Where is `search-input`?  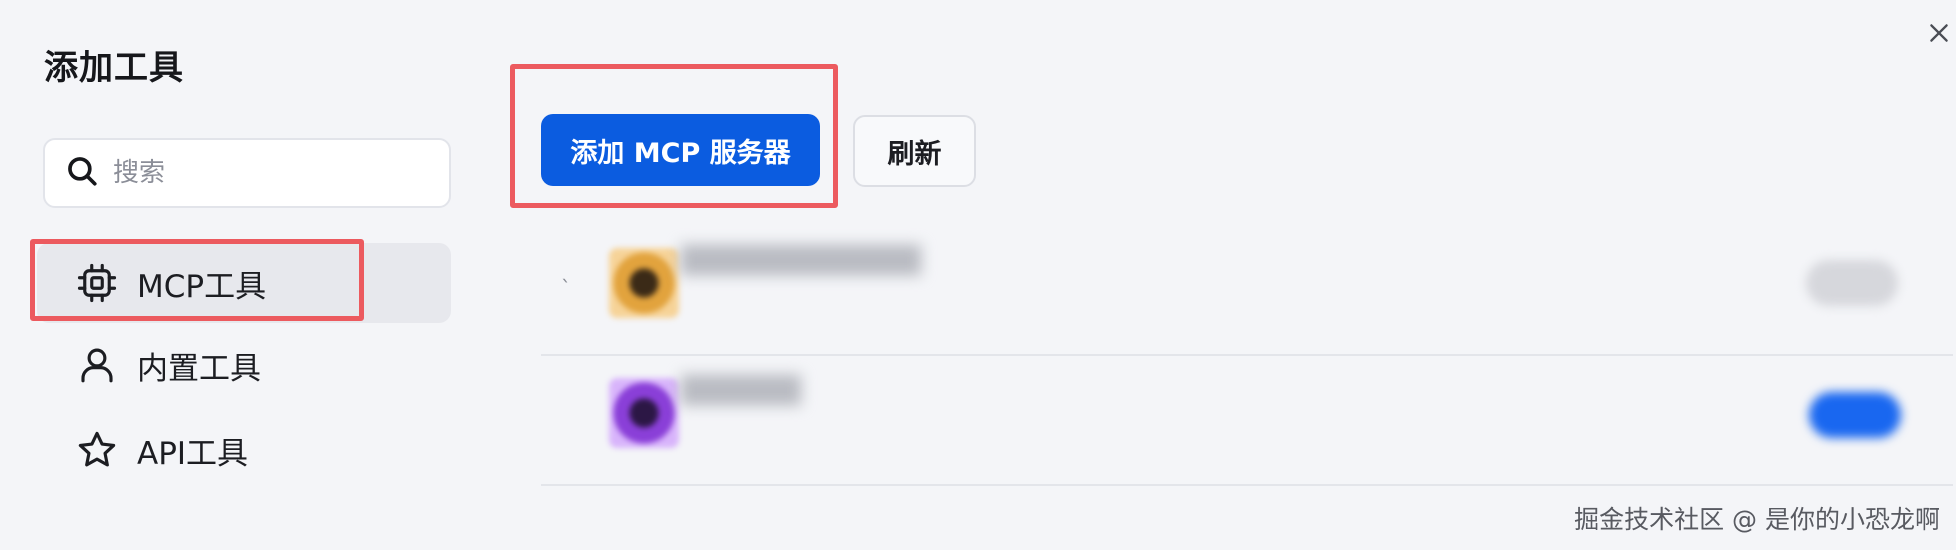
search-input is located at coordinates (273, 173).